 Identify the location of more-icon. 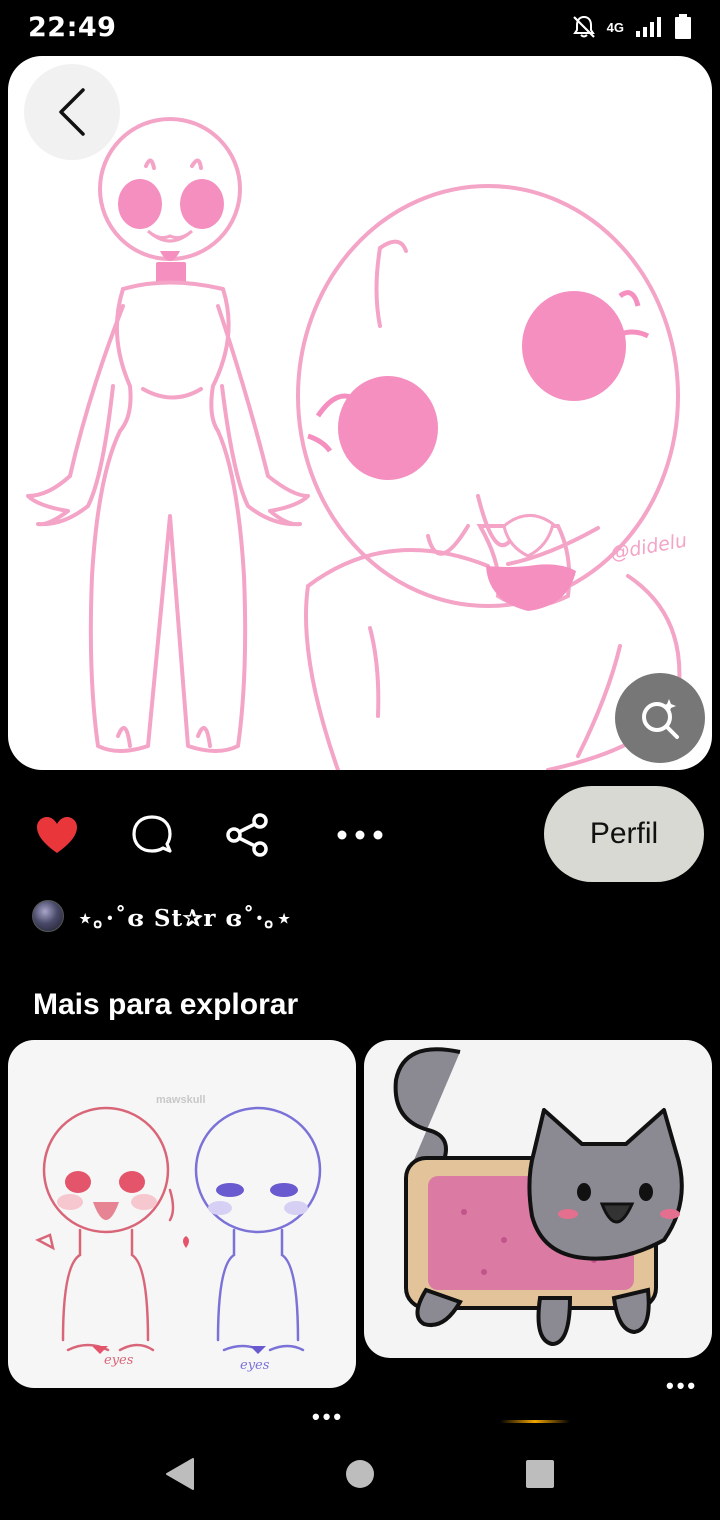
(360, 835).